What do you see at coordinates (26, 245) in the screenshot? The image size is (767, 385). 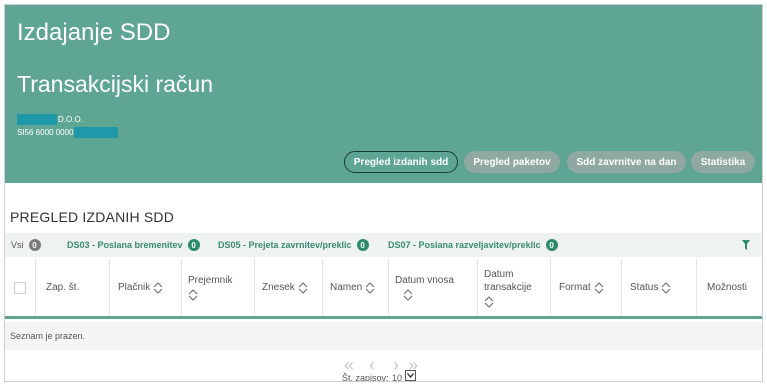 I see `filter-chip-vsi: Vsi 0` at bounding box center [26, 245].